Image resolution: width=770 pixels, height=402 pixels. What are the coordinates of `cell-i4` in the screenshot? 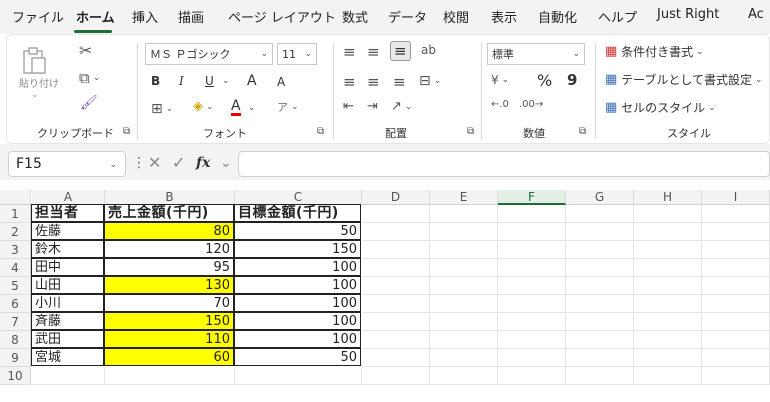 It's located at (736, 268).